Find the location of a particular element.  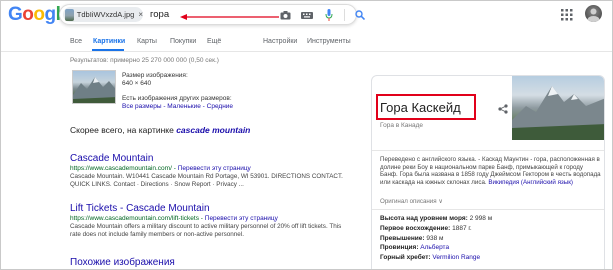

fact-link: Альберта is located at coordinates (434, 247).